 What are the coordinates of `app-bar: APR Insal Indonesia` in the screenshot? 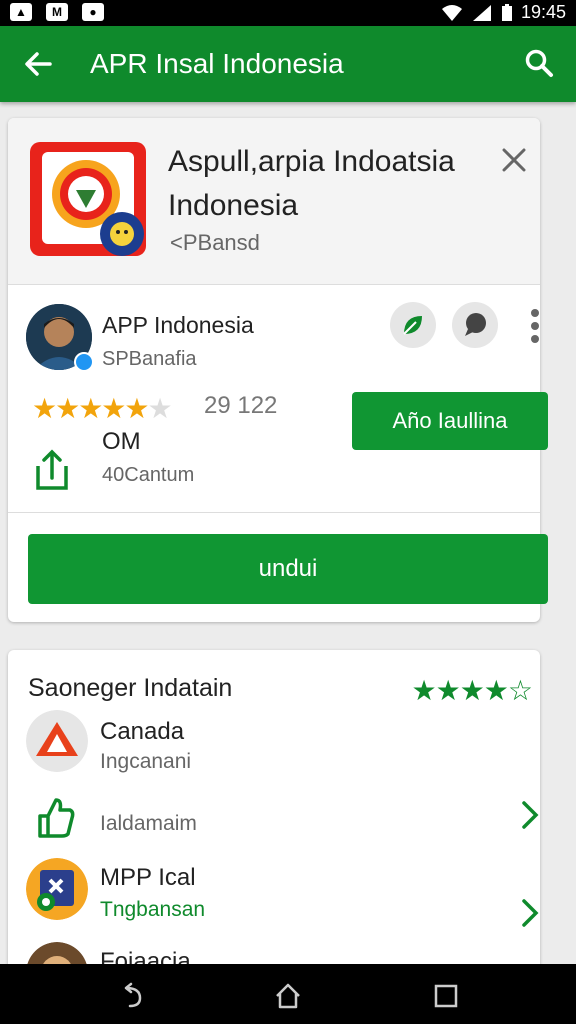 It's located at (288, 64).